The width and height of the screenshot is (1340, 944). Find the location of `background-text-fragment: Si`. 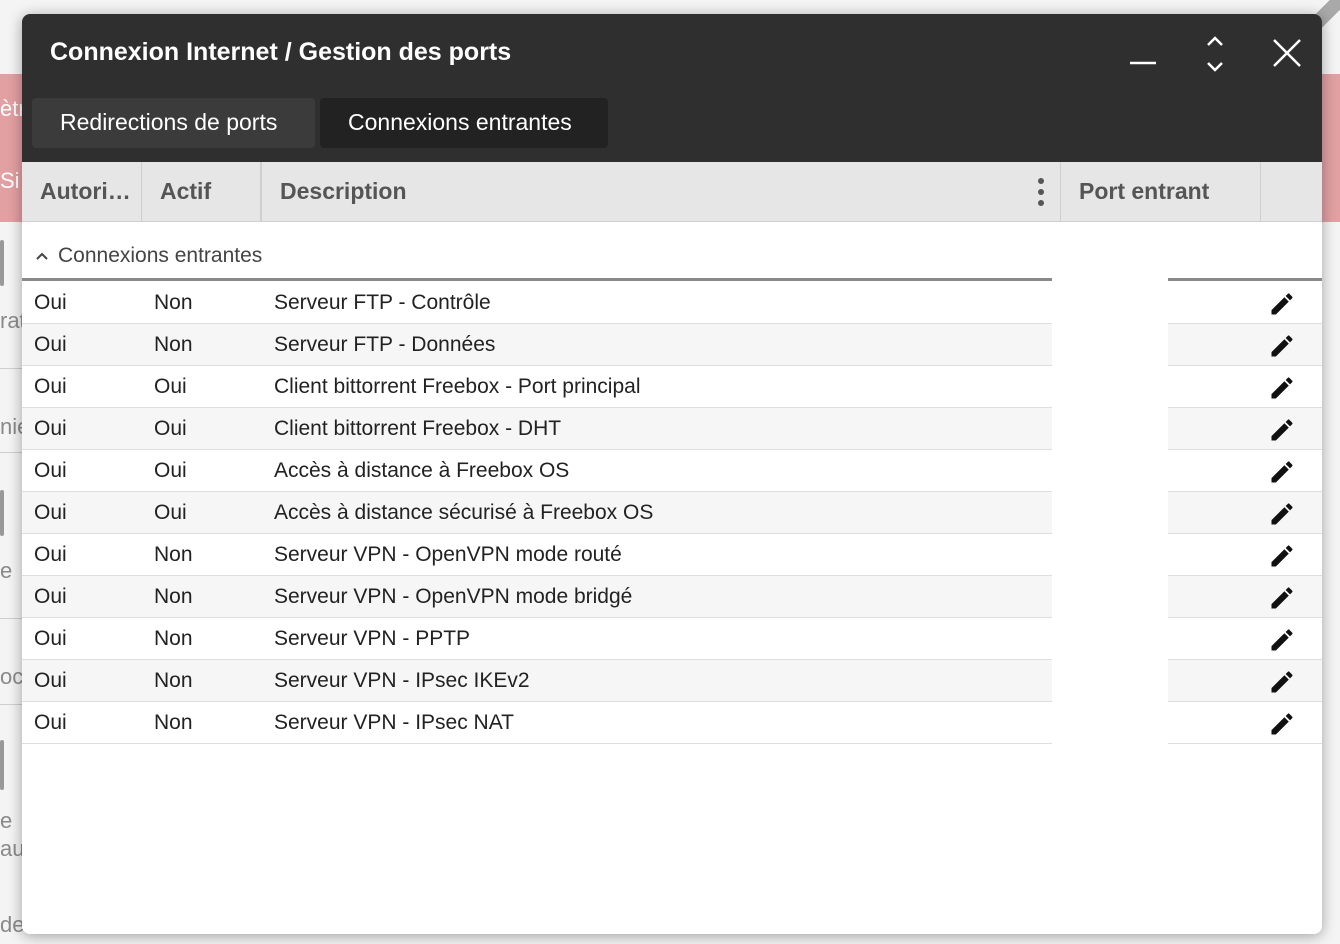

background-text-fragment: Si is located at coordinates (10, 180).